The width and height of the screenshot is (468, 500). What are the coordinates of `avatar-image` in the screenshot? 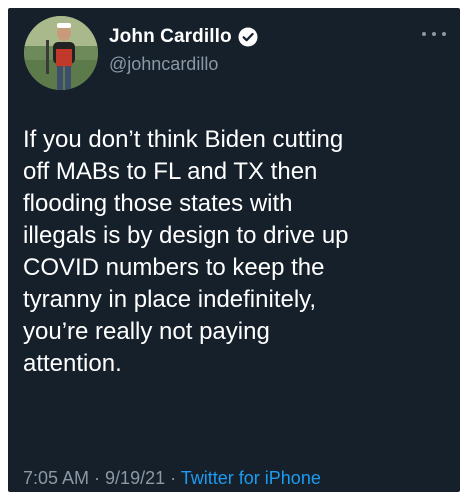 It's located at (61, 53).